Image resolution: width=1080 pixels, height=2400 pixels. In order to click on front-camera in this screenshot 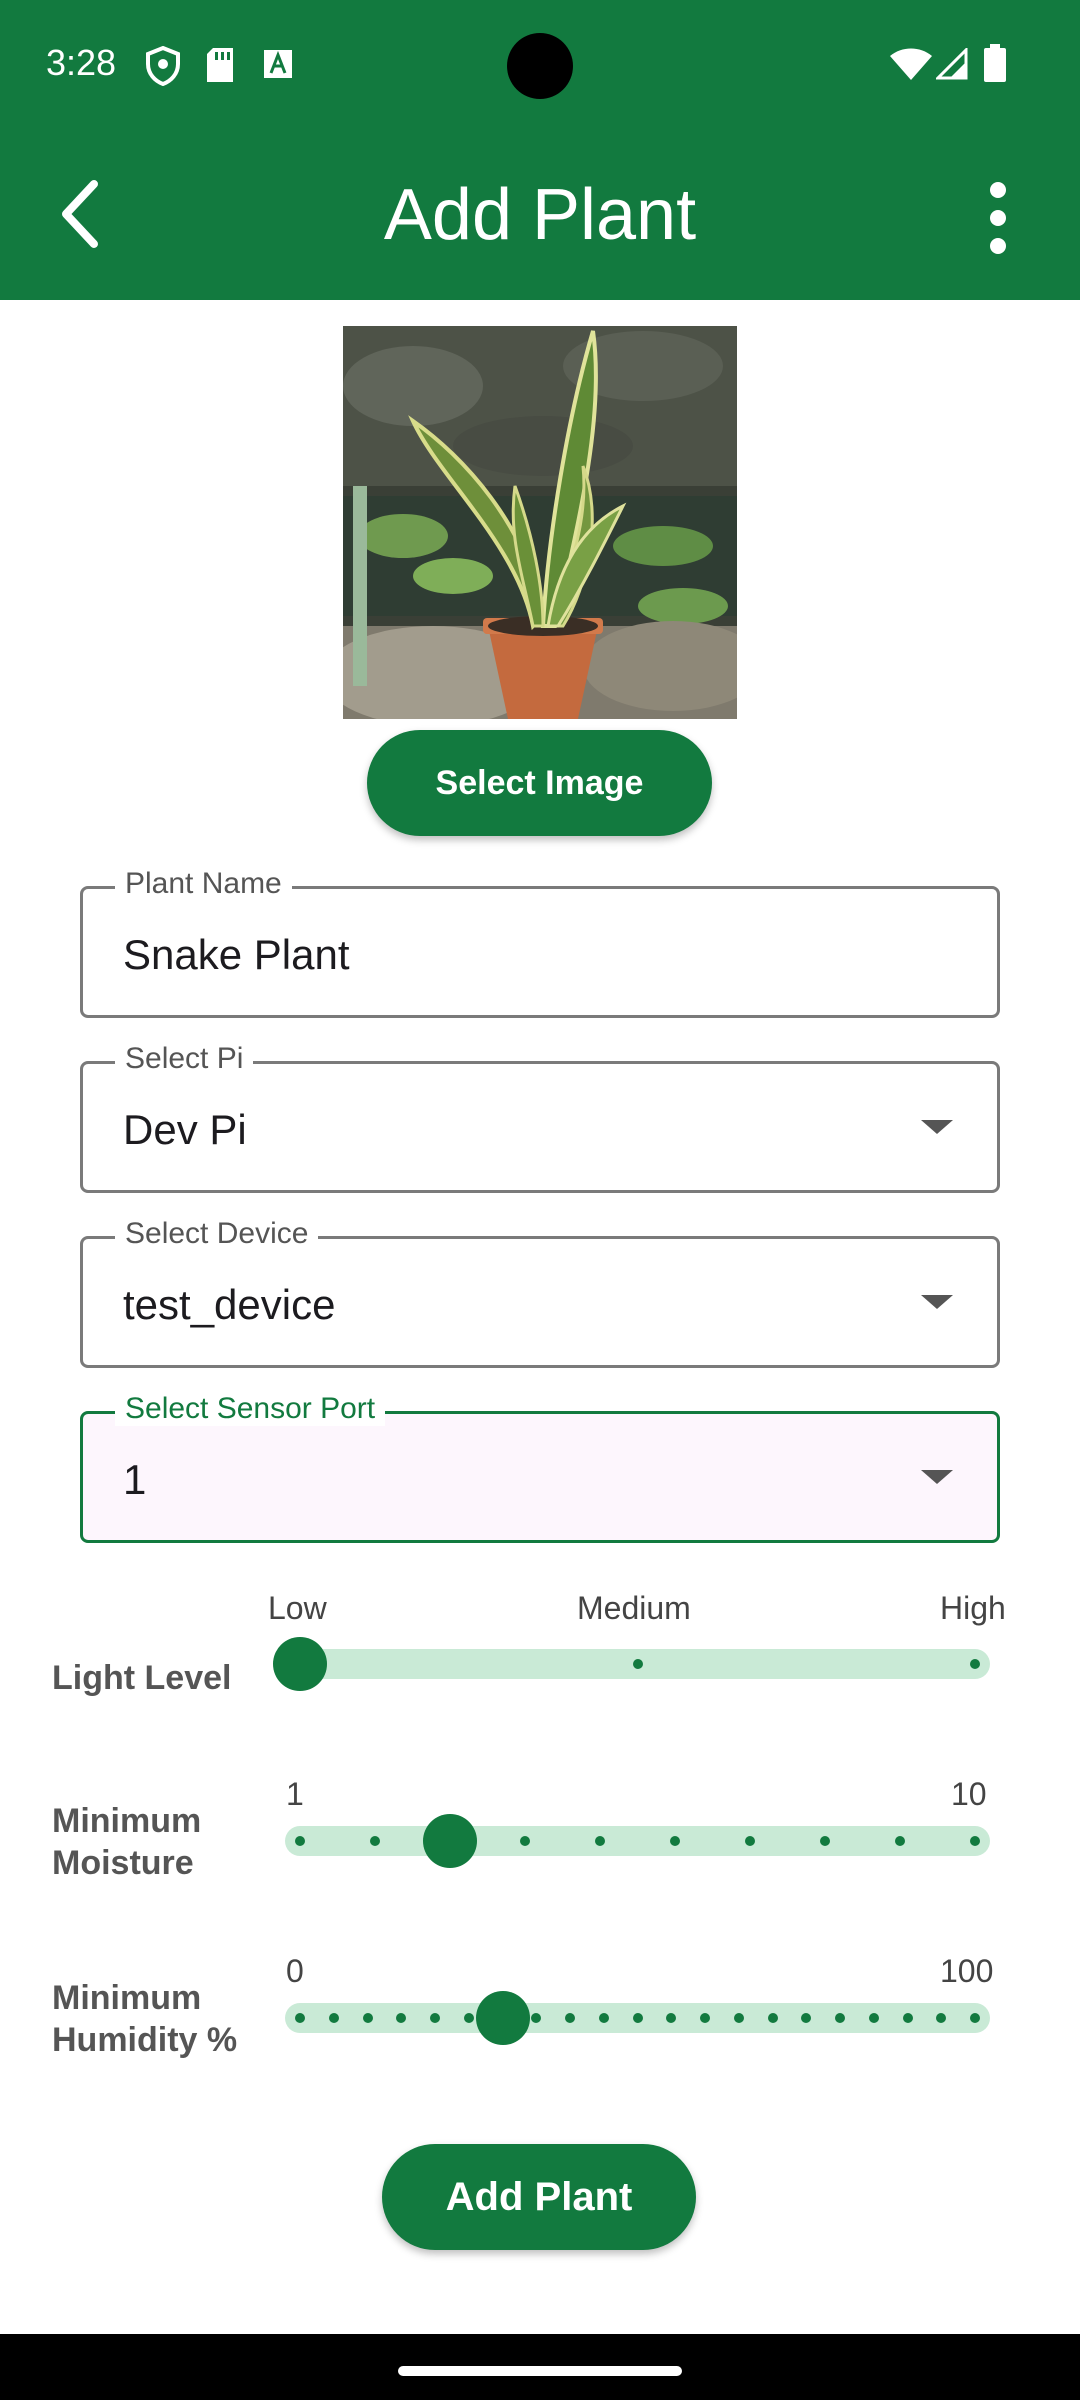, I will do `click(540, 66)`.